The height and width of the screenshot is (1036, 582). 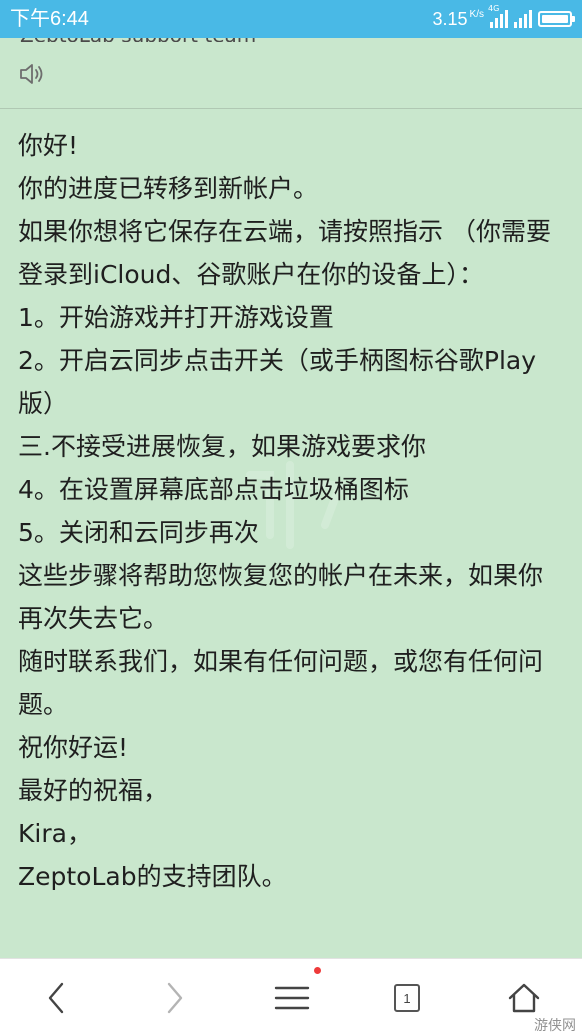 I want to click on home-icon, so click(x=524, y=998).